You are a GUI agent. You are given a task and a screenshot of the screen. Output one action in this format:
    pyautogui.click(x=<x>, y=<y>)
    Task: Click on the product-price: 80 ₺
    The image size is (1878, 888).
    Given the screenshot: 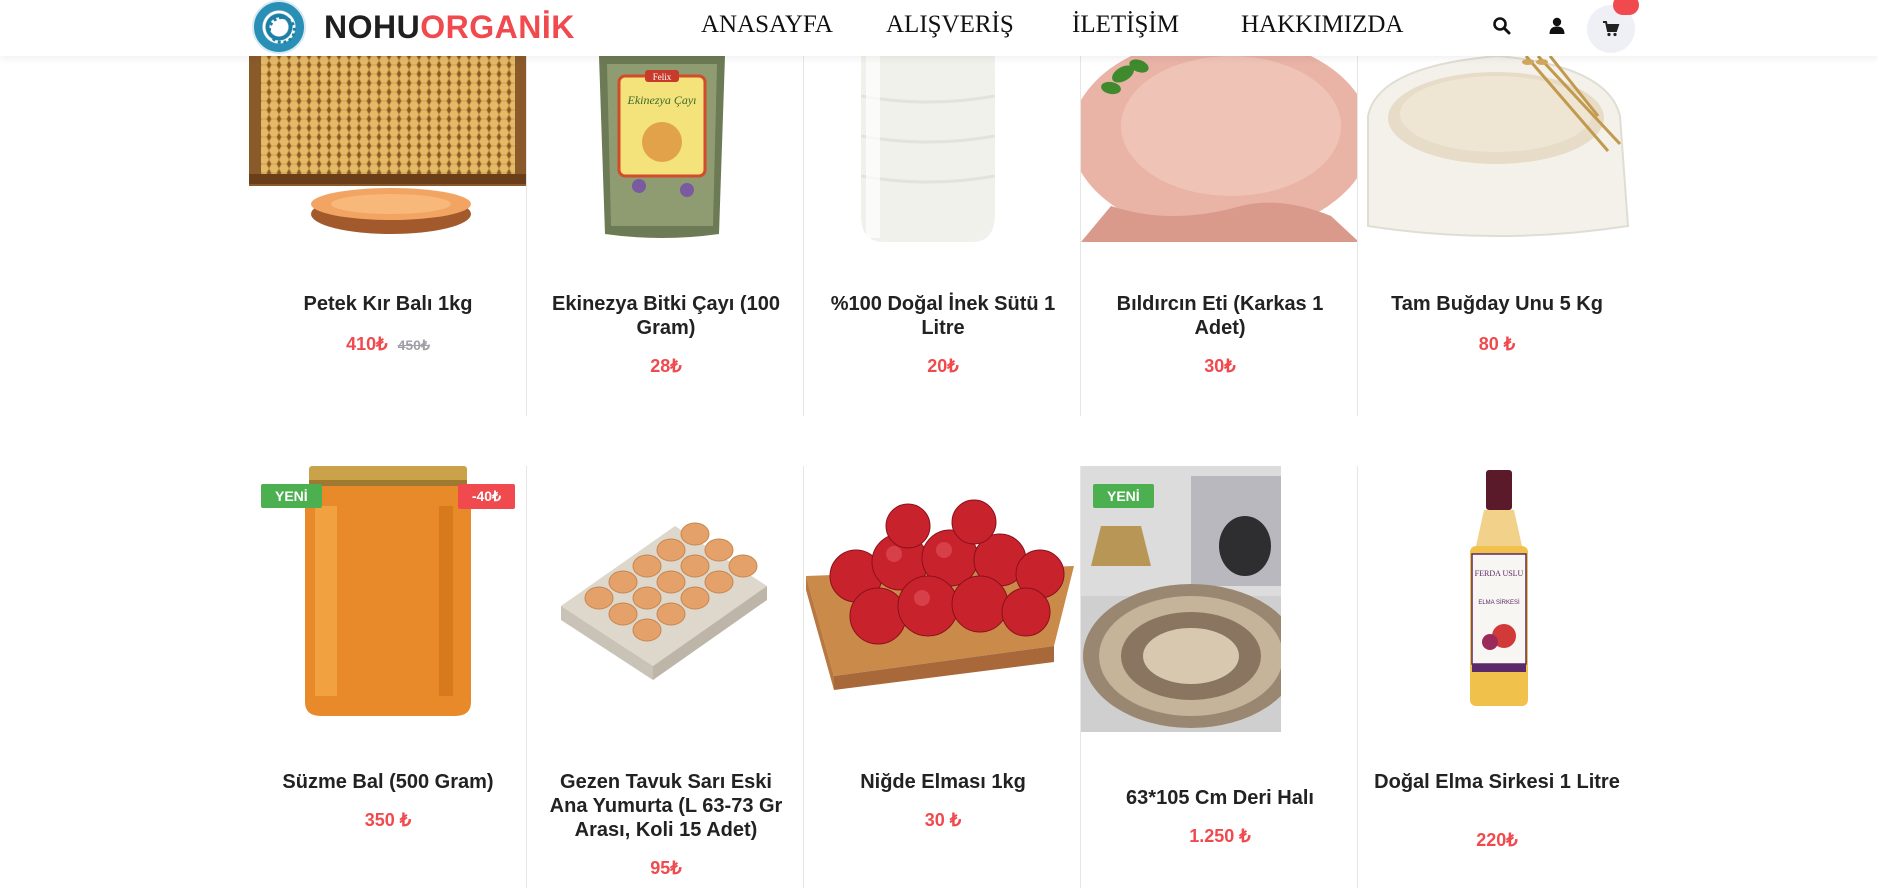 What is the action you would take?
    pyautogui.click(x=1497, y=344)
    